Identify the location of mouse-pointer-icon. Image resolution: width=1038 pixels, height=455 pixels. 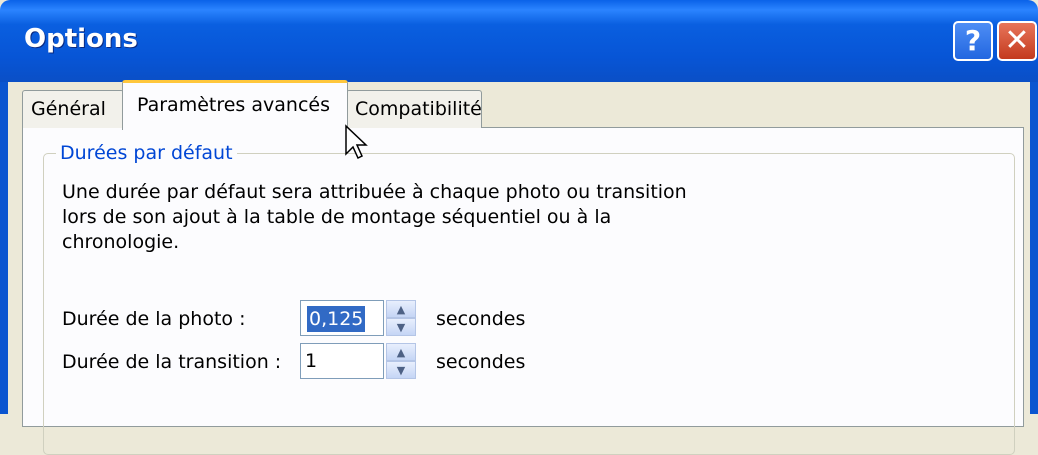
(356, 142).